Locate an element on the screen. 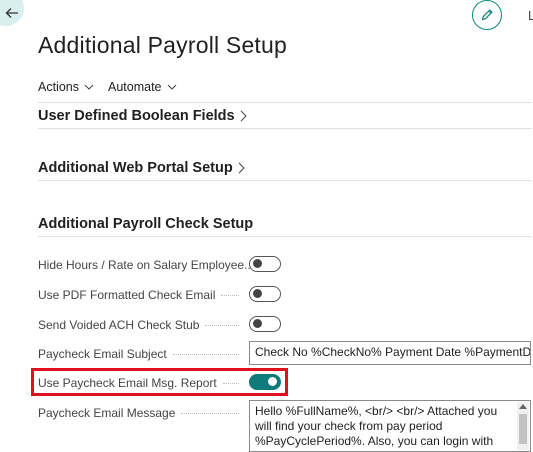 The height and width of the screenshot is (452, 533). page-title: Additional Payroll Setup is located at coordinates (163, 45).